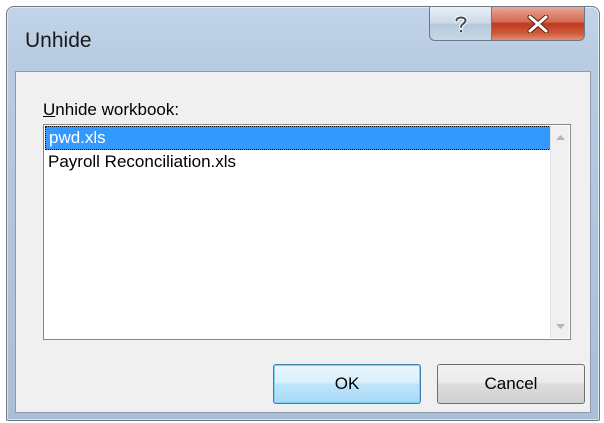 The image size is (604, 423). I want to click on vertical-scrollbar, so click(559, 232).